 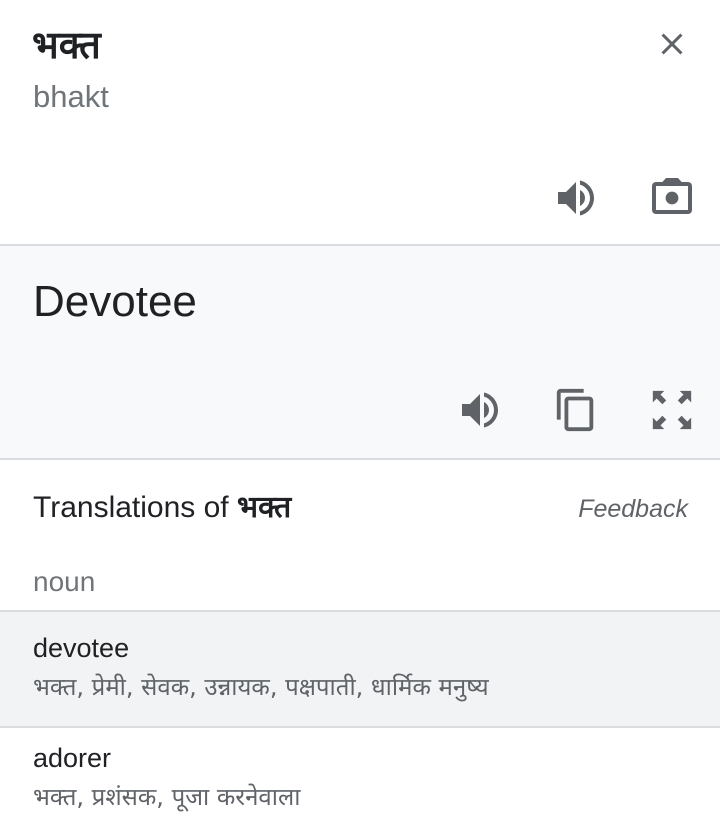 I want to click on listen-translation-button, so click(x=480, y=410).